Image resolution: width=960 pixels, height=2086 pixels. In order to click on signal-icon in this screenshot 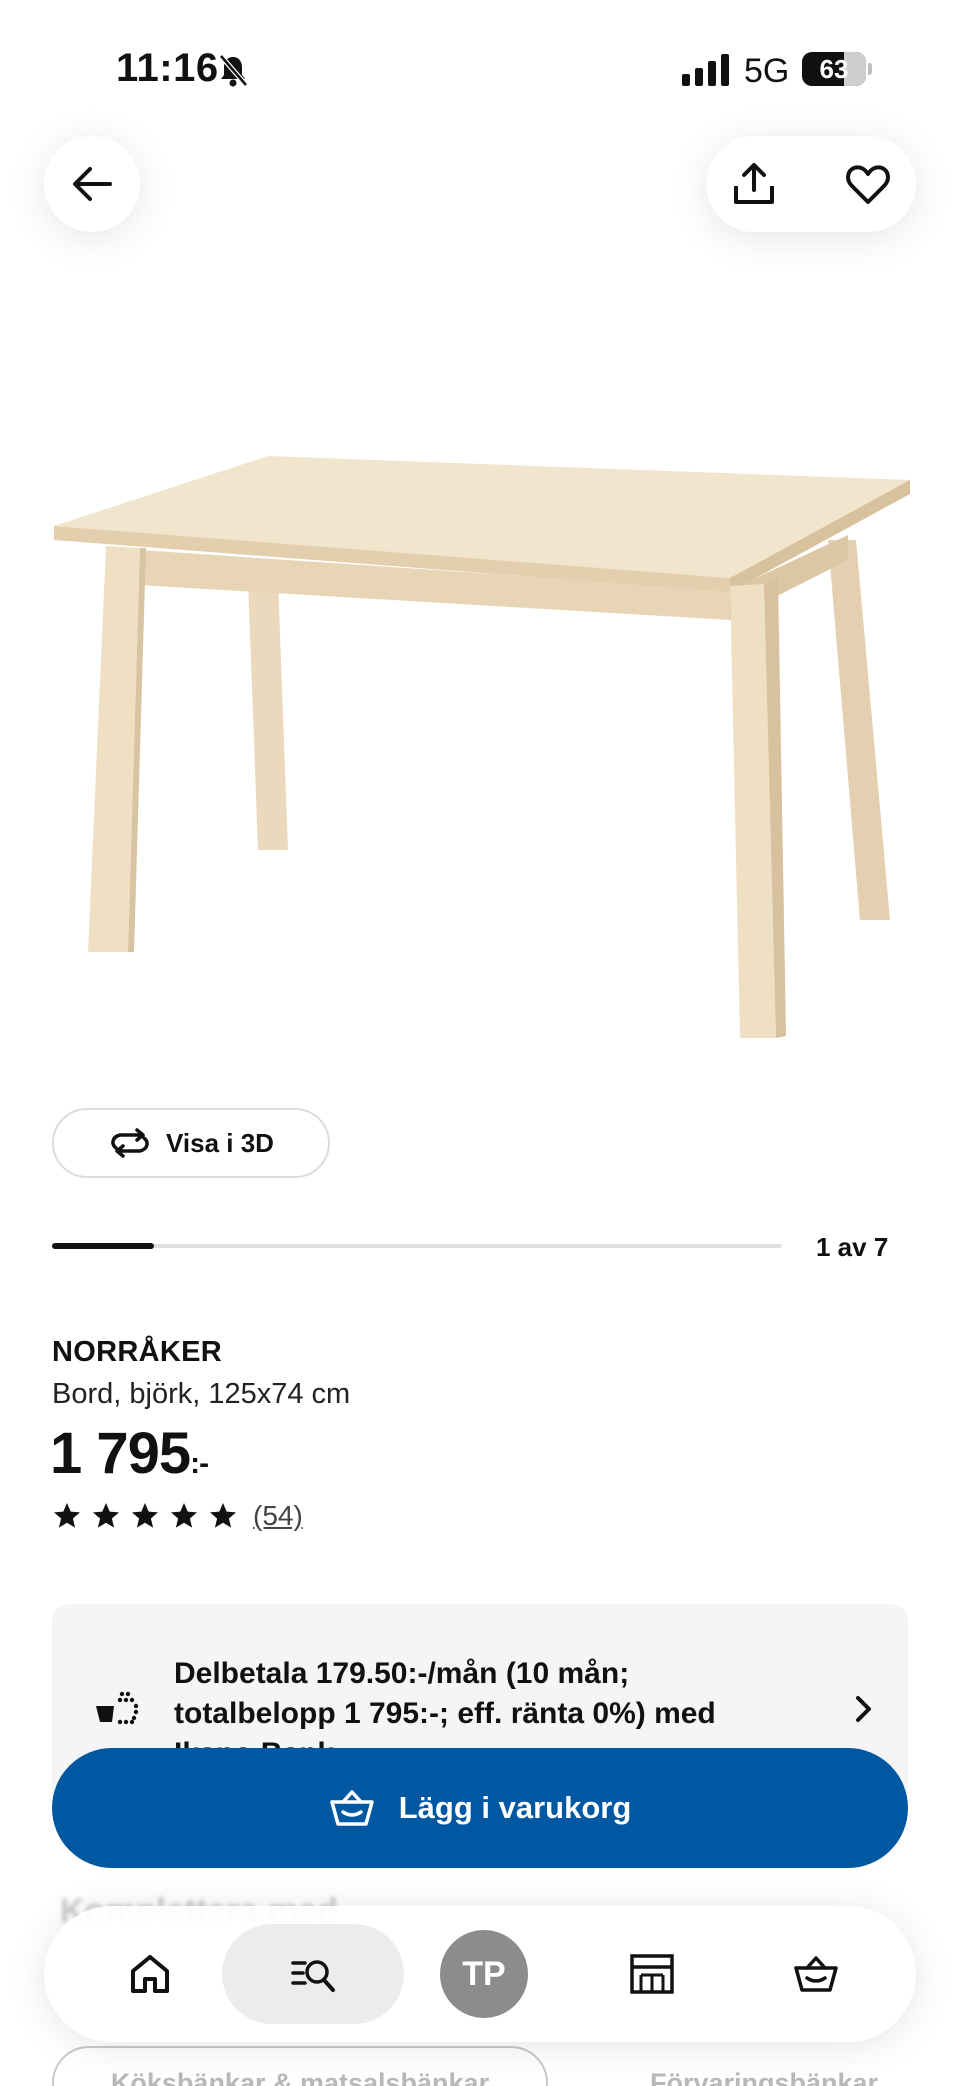, I will do `click(705, 70)`.